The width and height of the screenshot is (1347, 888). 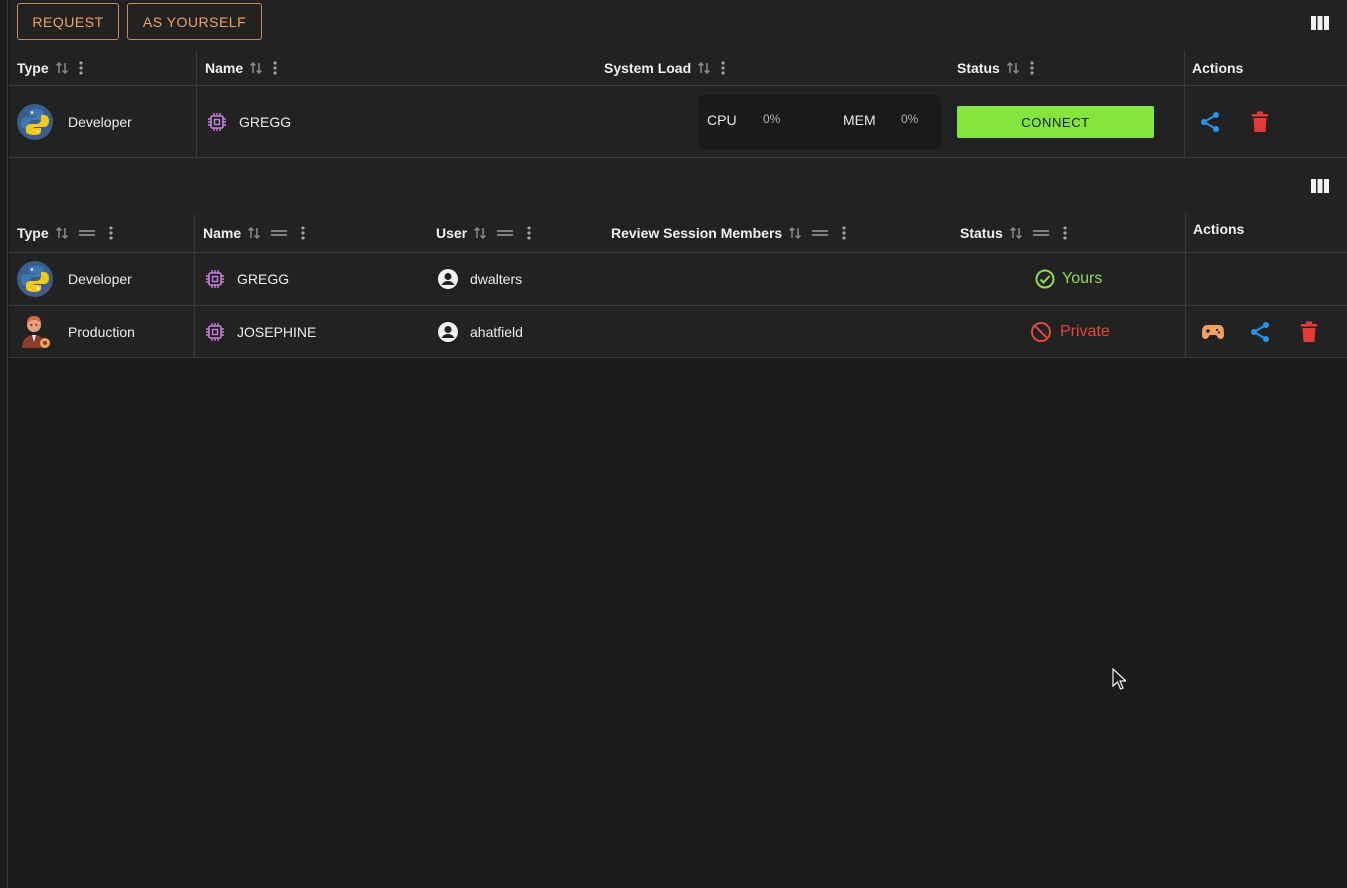 I want to click on python-icon, so click(x=35, y=279).